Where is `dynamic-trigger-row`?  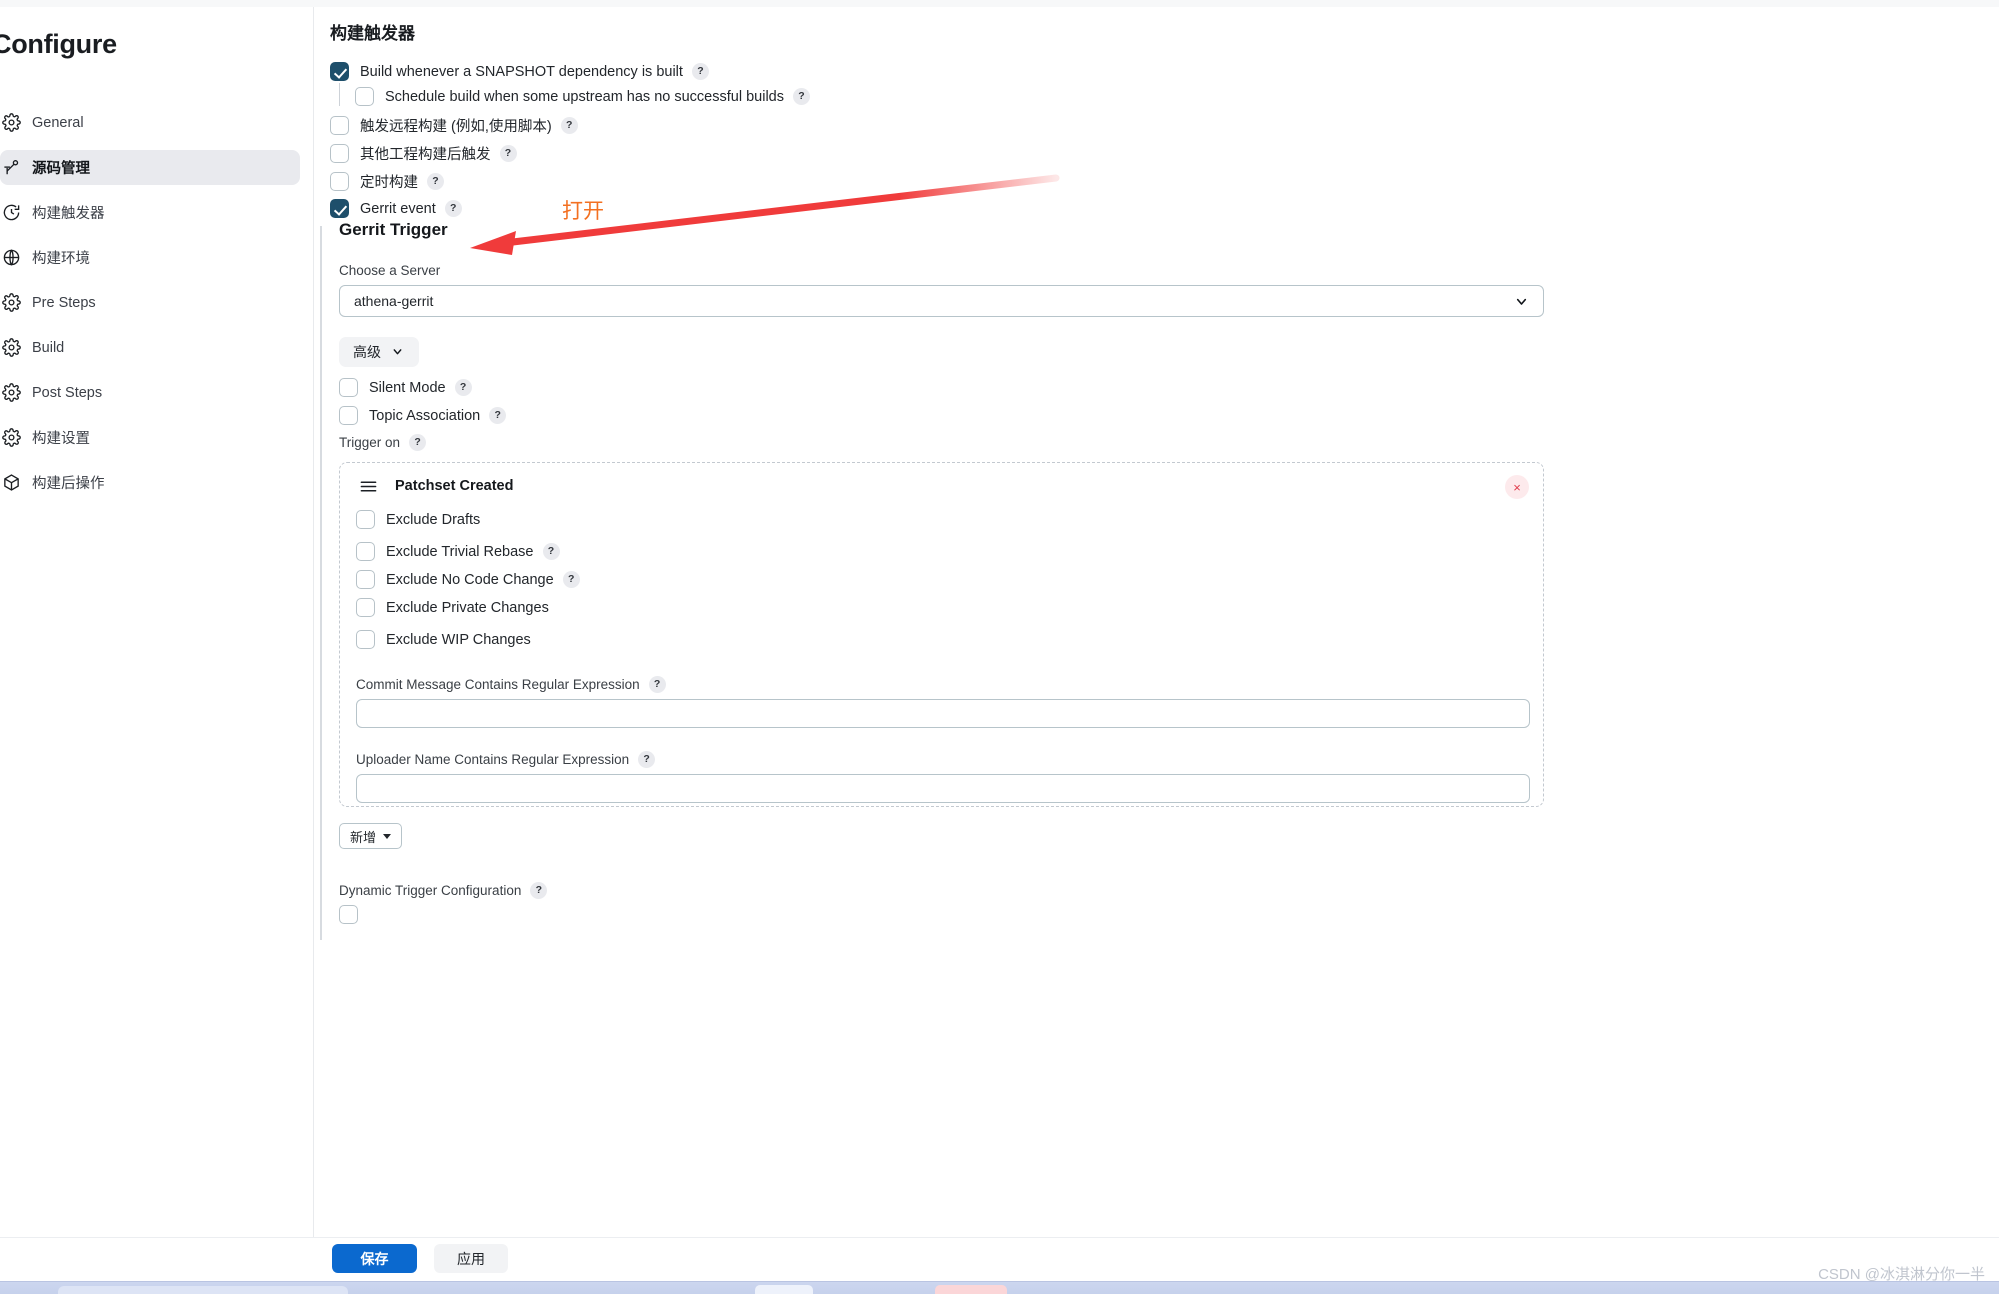
dynamic-trigger-row is located at coordinates (348, 914).